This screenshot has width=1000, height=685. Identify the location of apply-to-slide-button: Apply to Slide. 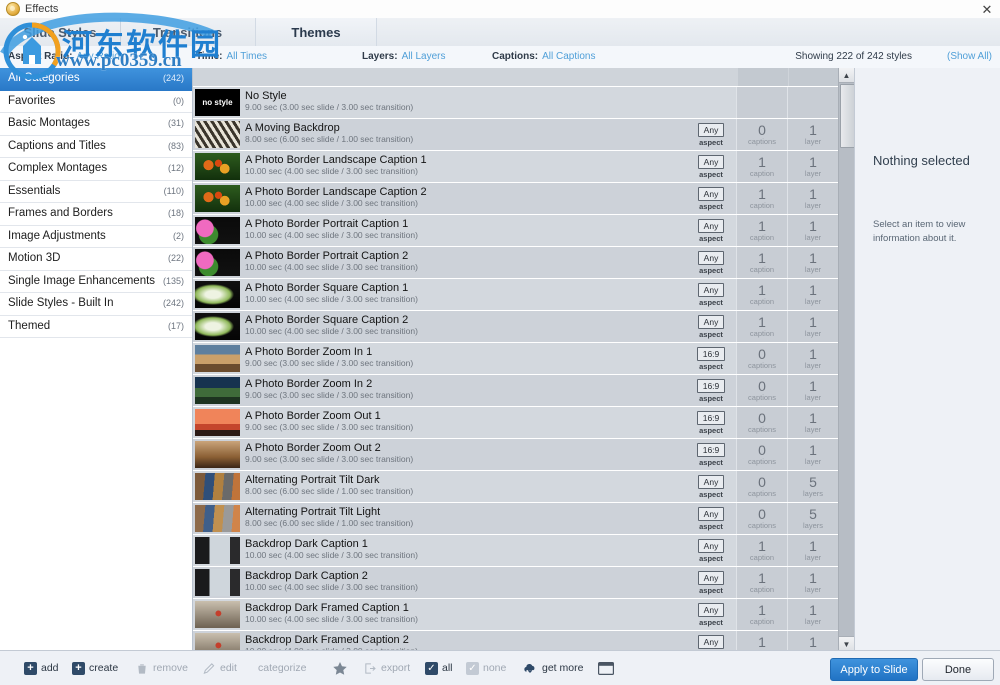
(874, 669).